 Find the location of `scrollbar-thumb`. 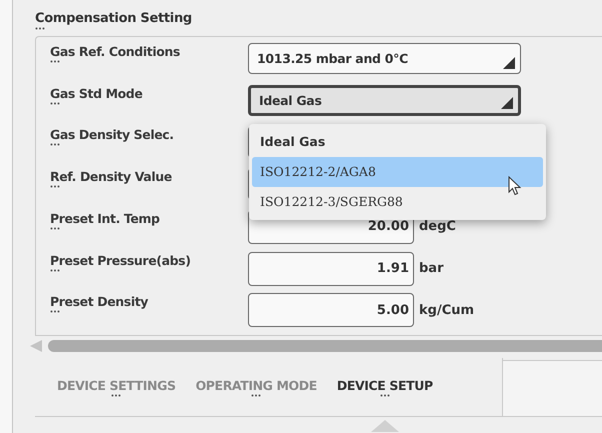

scrollbar-thumb is located at coordinates (325, 346).